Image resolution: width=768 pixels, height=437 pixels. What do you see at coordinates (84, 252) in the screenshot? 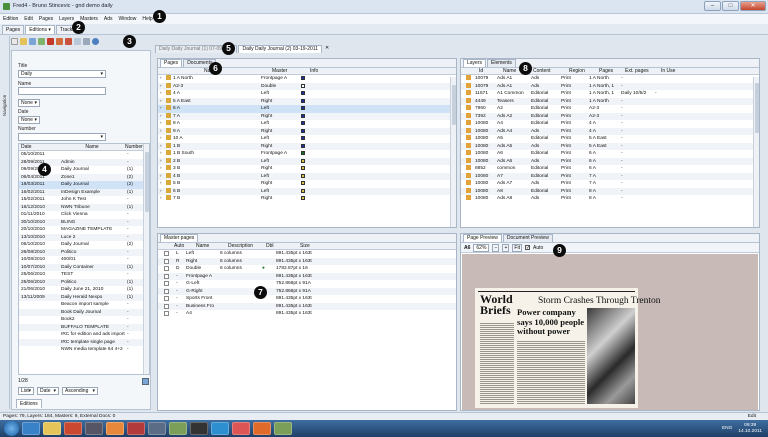
I see `edition-row: 26/08/2010 Politico -` at bounding box center [84, 252].